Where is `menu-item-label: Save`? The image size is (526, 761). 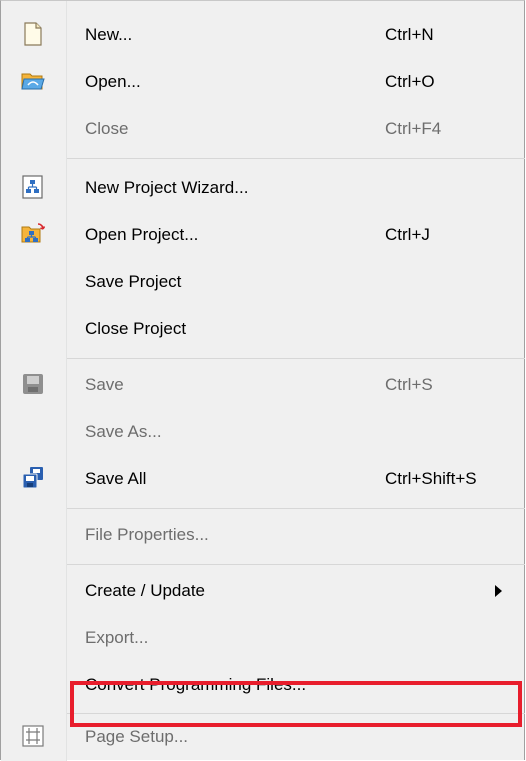
menu-item-label: Save is located at coordinates (104, 384).